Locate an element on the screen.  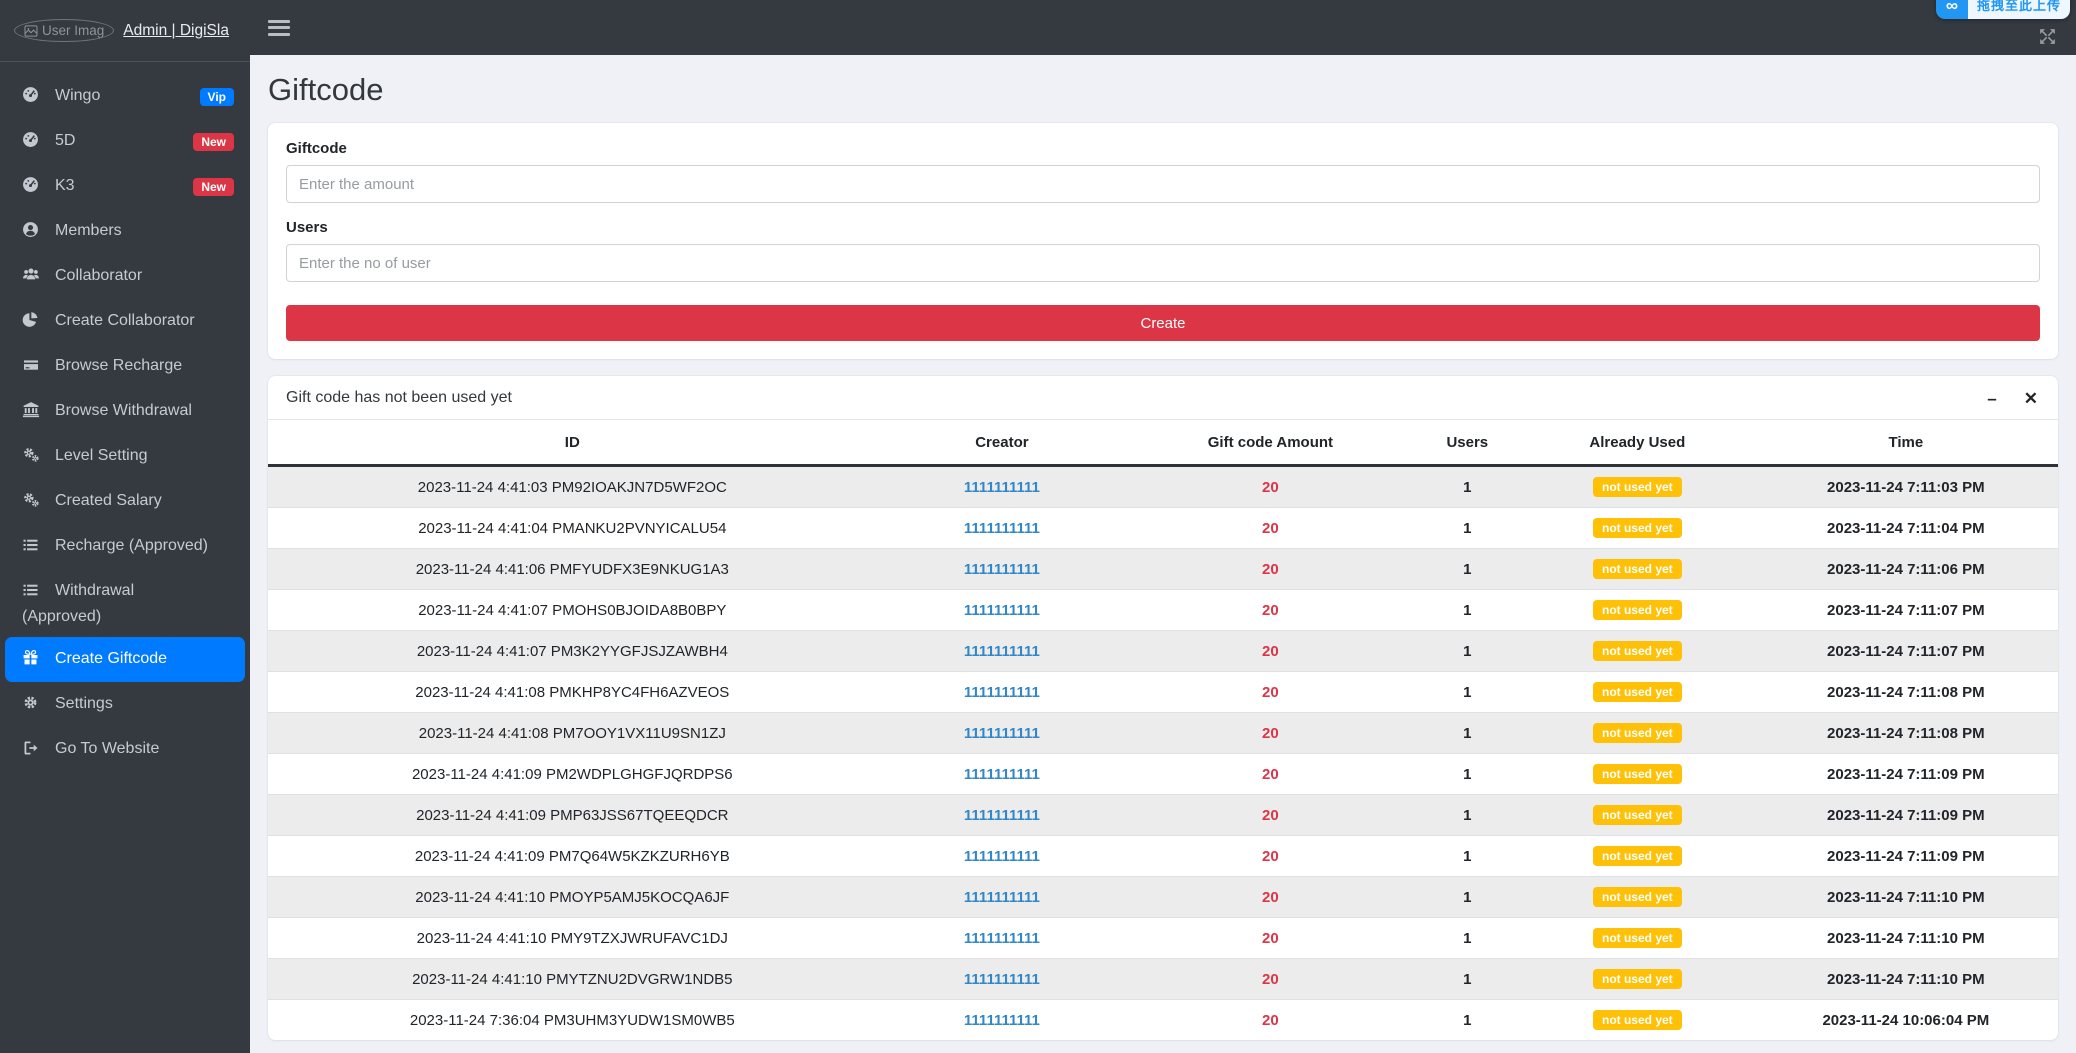
cell-id: 2023-11-24 4:41:09 PMP63JSS67TQEEQDCR is located at coordinates (572, 815).